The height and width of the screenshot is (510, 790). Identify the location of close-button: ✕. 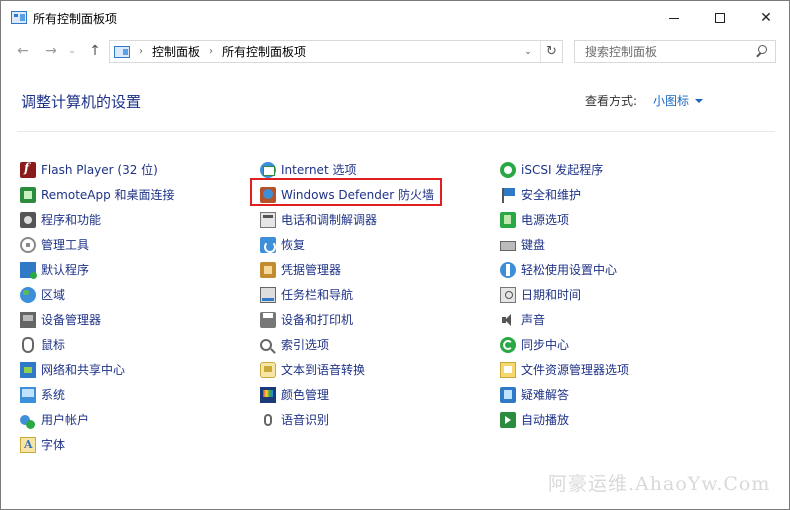
(766, 18).